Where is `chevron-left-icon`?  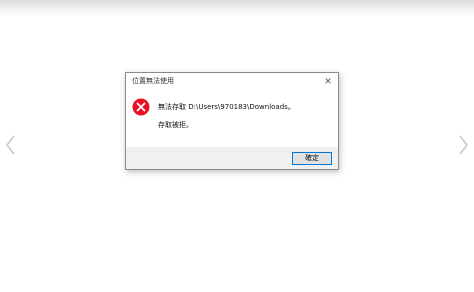 chevron-left-icon is located at coordinates (11, 145).